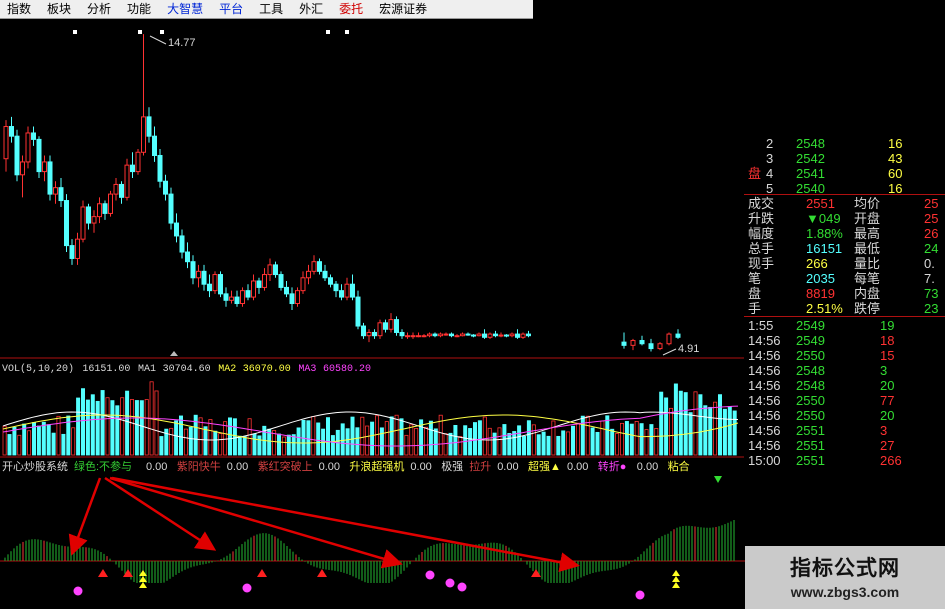  What do you see at coordinates (895, 158) in the screenshot?
I see `book-volume: 43` at bounding box center [895, 158].